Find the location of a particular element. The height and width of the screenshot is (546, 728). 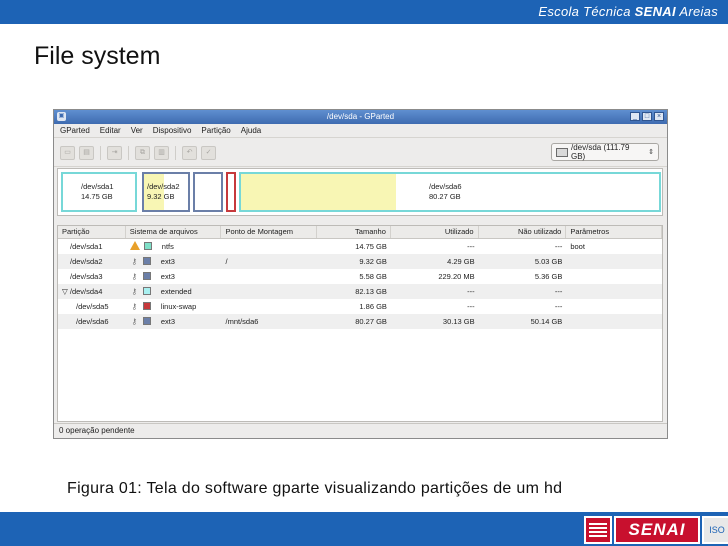

apply-icon: ✓ is located at coordinates (208, 153).